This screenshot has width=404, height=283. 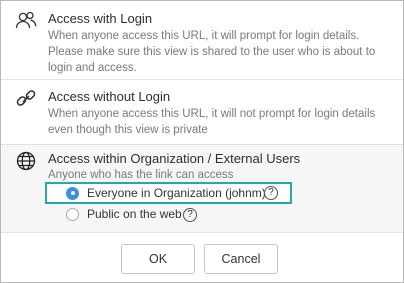 What do you see at coordinates (100, 18) in the screenshot?
I see `option-title: Access with Login` at bounding box center [100, 18].